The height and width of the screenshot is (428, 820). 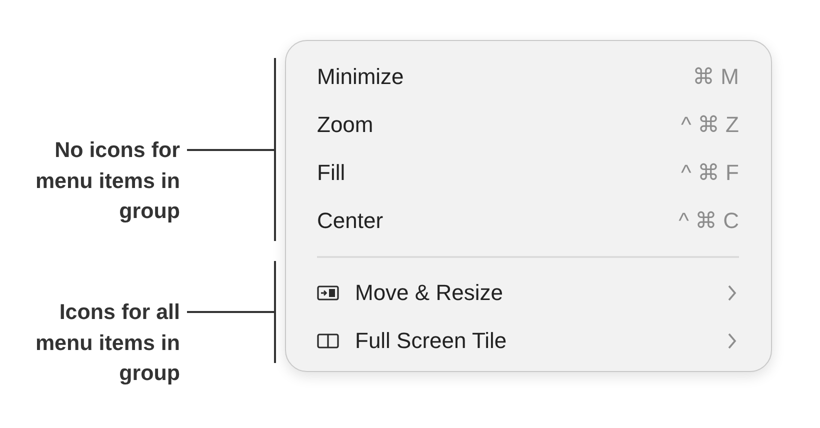 What do you see at coordinates (429, 293) in the screenshot?
I see `item-label: Move & Resize` at bounding box center [429, 293].